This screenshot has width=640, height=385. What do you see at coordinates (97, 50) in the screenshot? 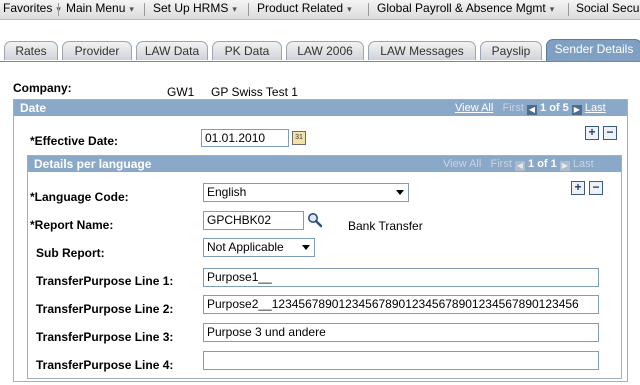
I see `tab-provider: Provider` at bounding box center [97, 50].